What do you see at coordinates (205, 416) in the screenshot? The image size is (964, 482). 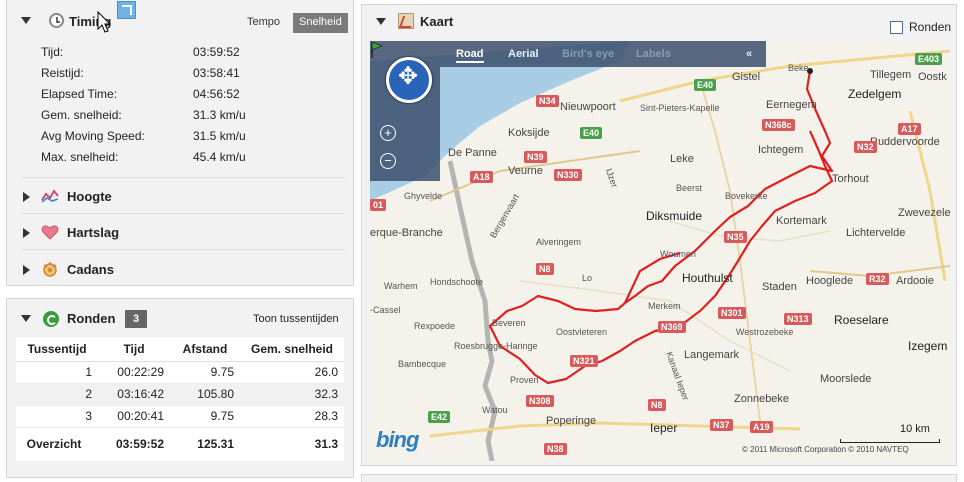 I see `lap-distance: 9.75` at bounding box center [205, 416].